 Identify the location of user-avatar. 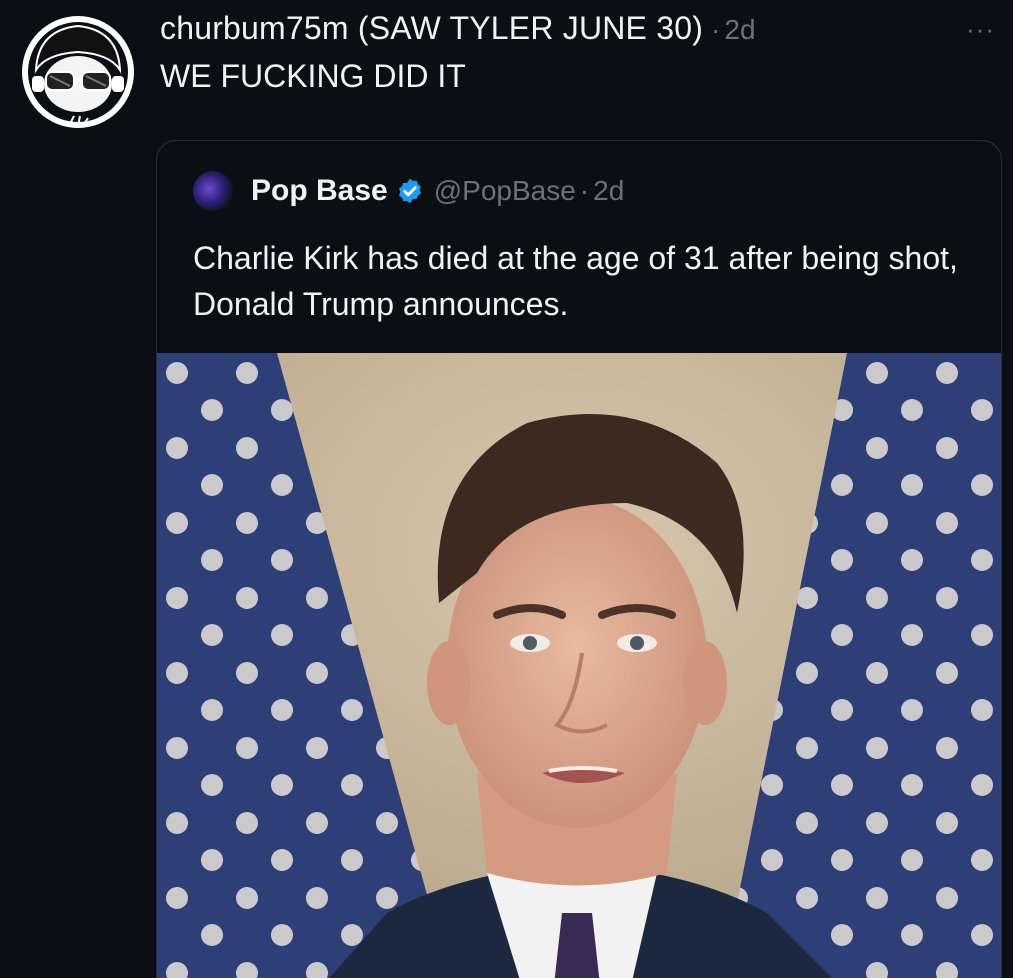
(78, 72).